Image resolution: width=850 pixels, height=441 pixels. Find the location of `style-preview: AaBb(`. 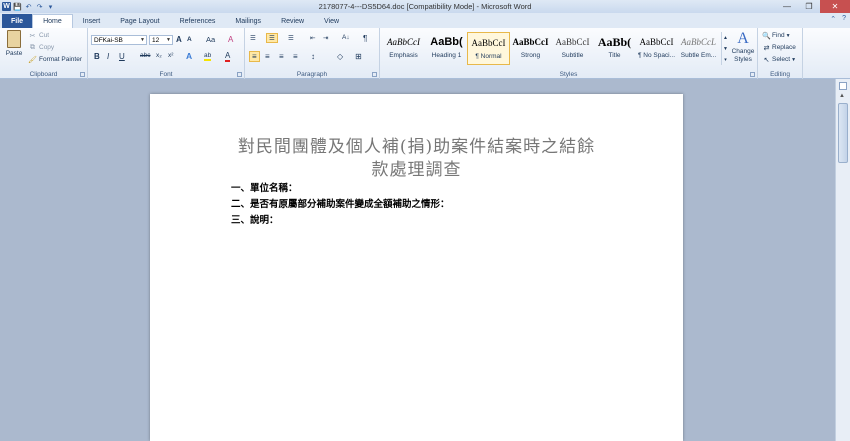

style-preview: AaBb( is located at coordinates (446, 42).